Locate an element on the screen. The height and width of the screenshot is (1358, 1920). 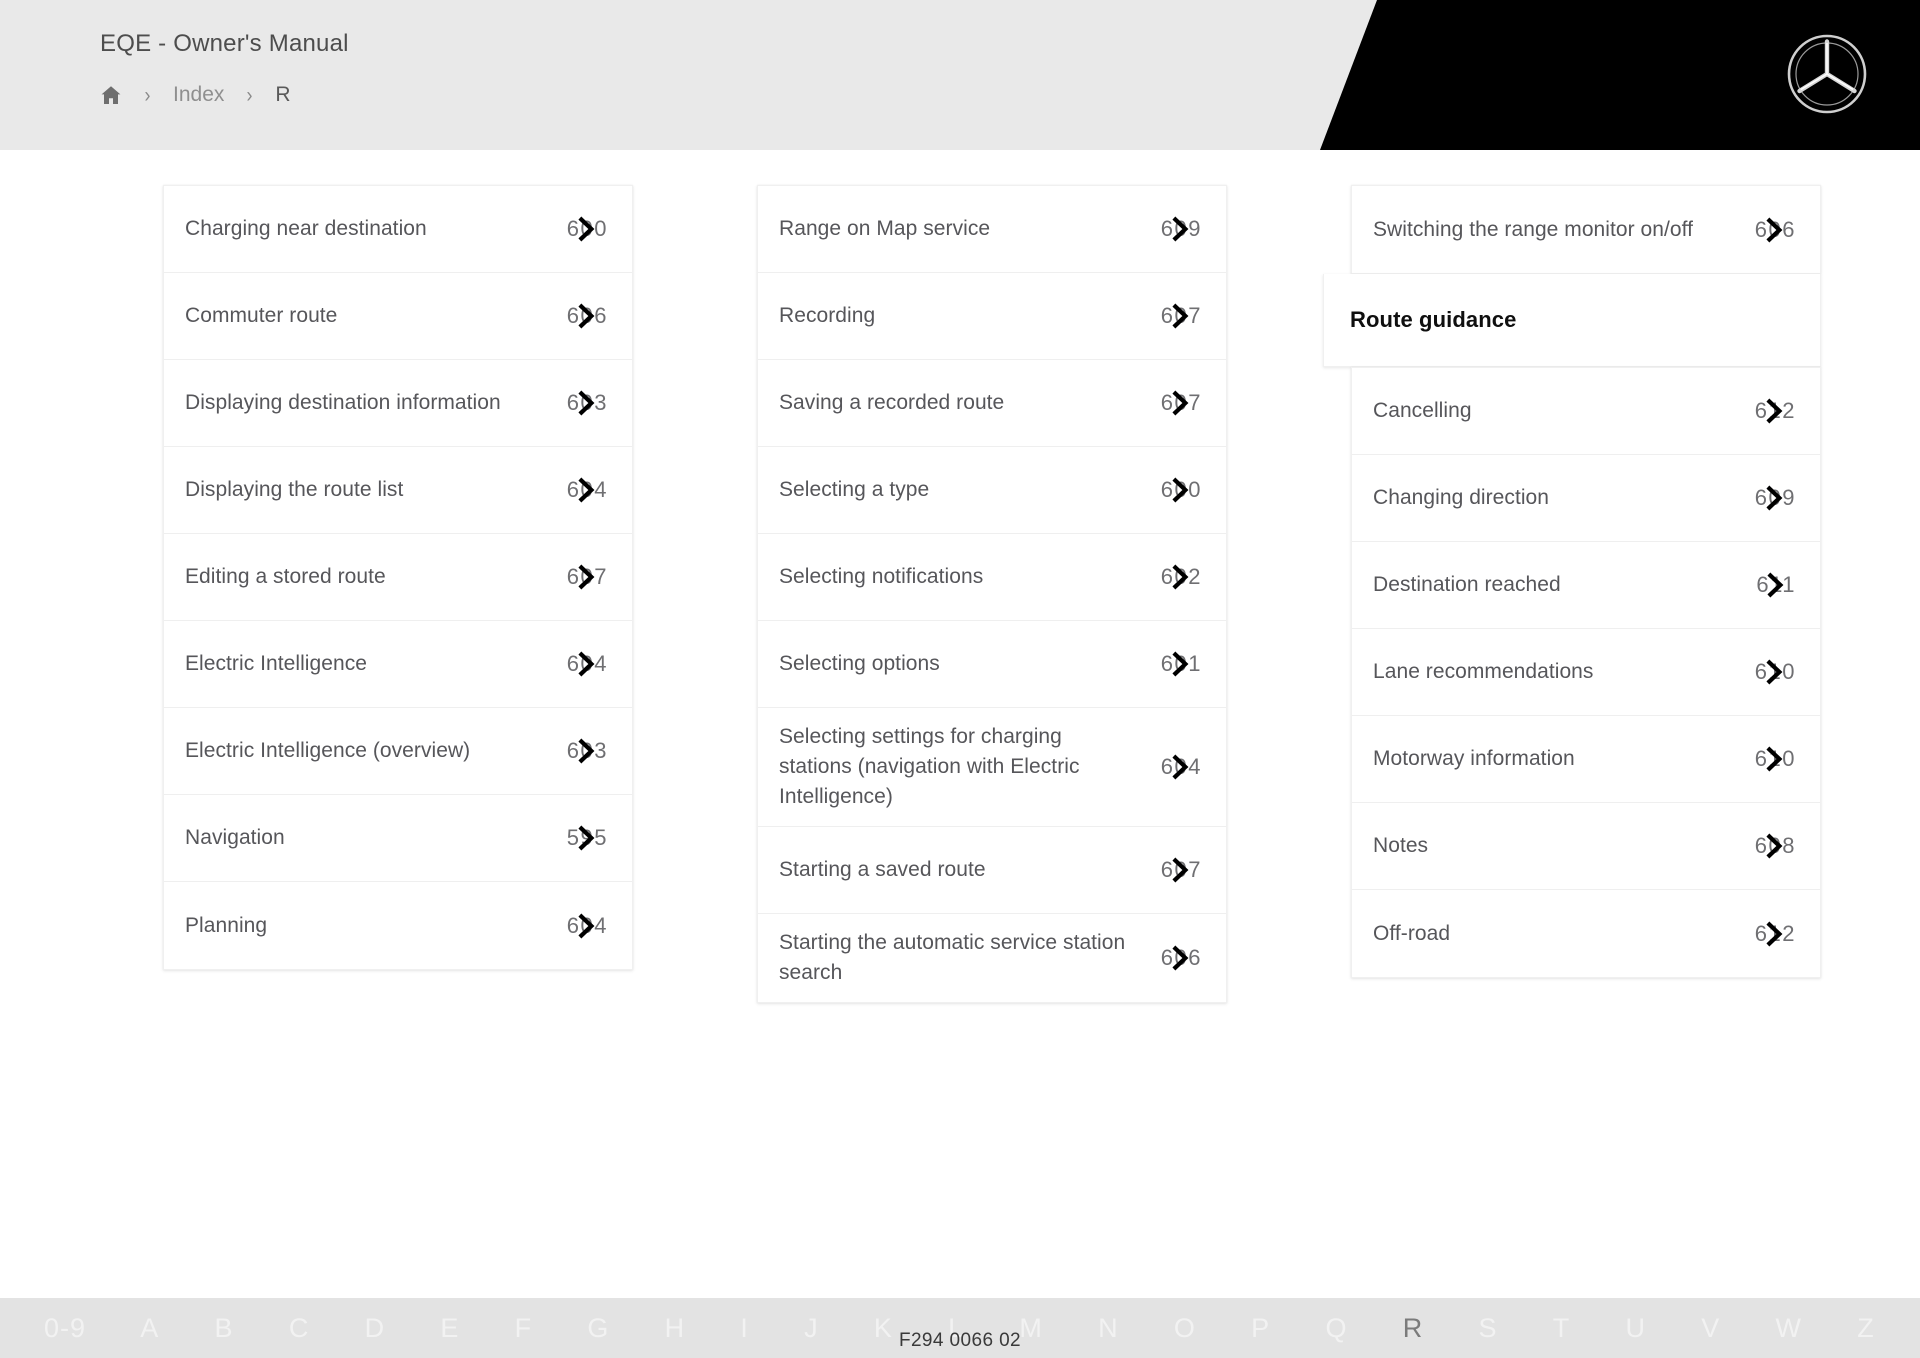
index-entry-page-reference: 595 is located at coordinates (588, 838).